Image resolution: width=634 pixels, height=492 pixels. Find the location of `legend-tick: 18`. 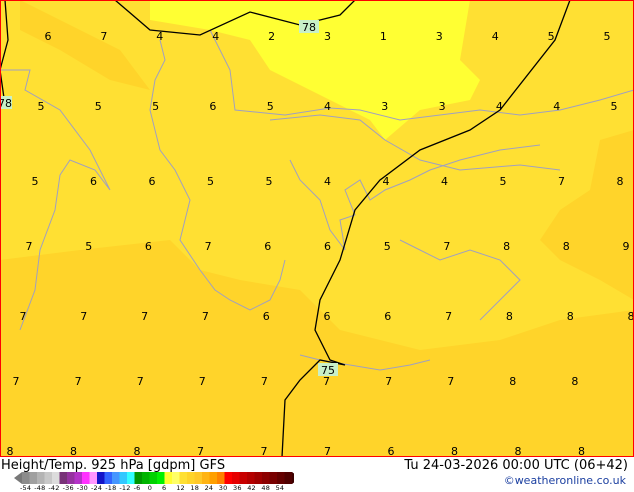

legend-tick: 18 is located at coordinates (194, 488).